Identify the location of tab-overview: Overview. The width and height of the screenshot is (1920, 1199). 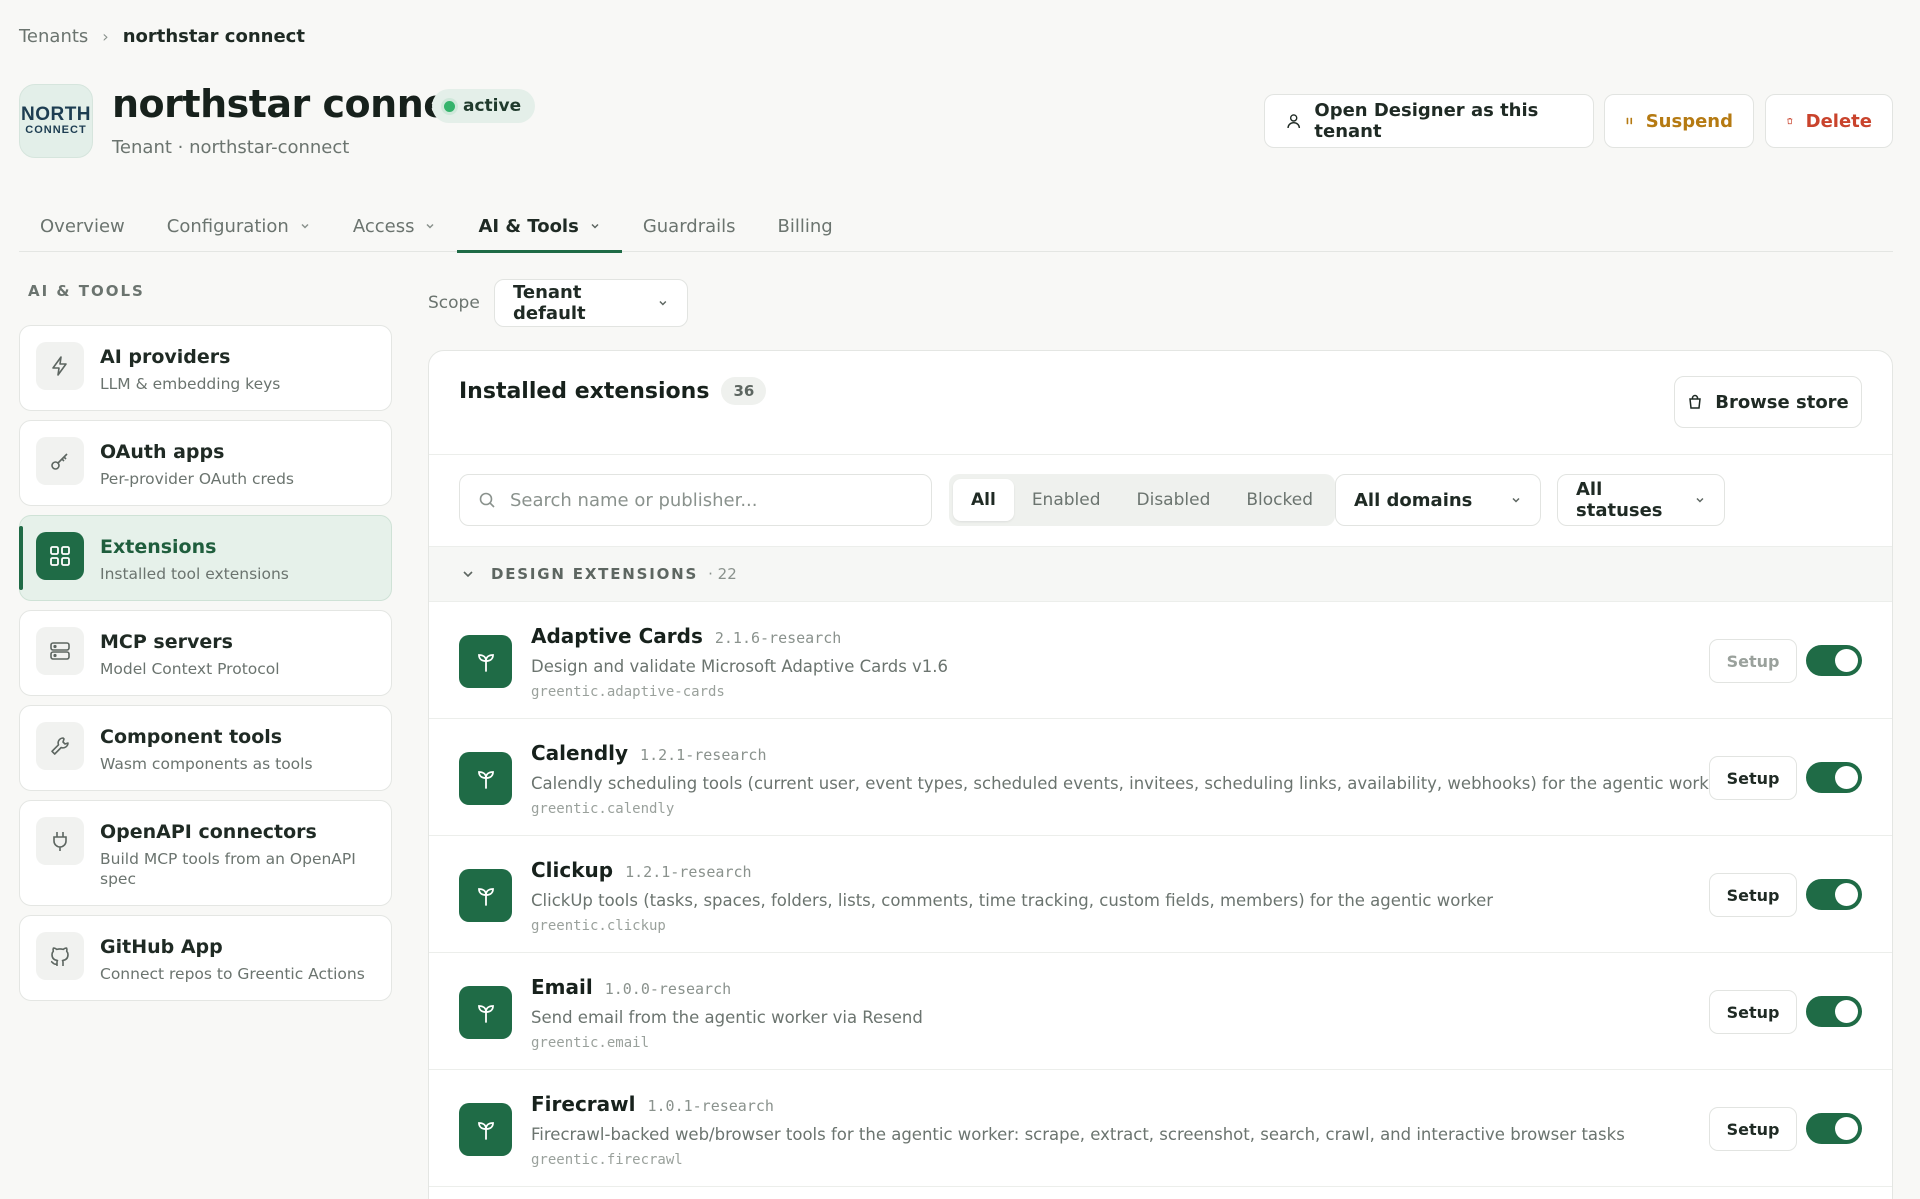
(82, 226).